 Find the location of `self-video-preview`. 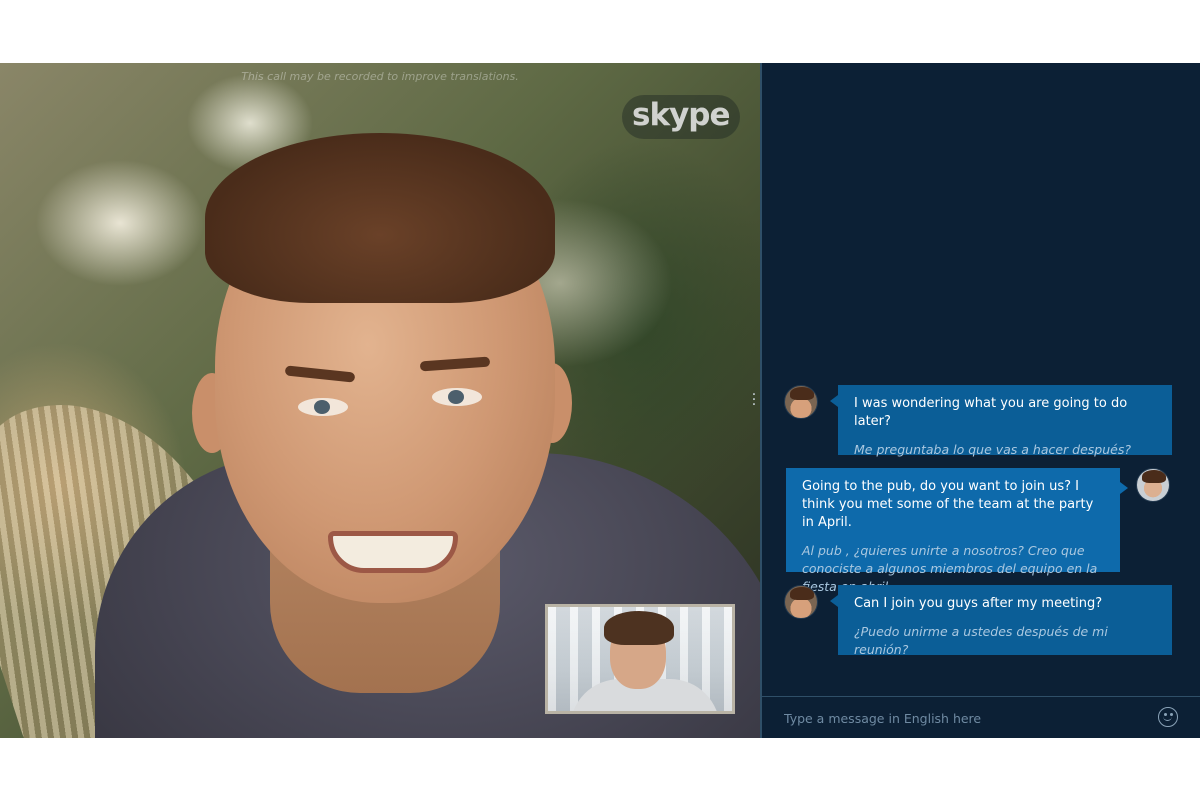

self-video-preview is located at coordinates (640, 659).